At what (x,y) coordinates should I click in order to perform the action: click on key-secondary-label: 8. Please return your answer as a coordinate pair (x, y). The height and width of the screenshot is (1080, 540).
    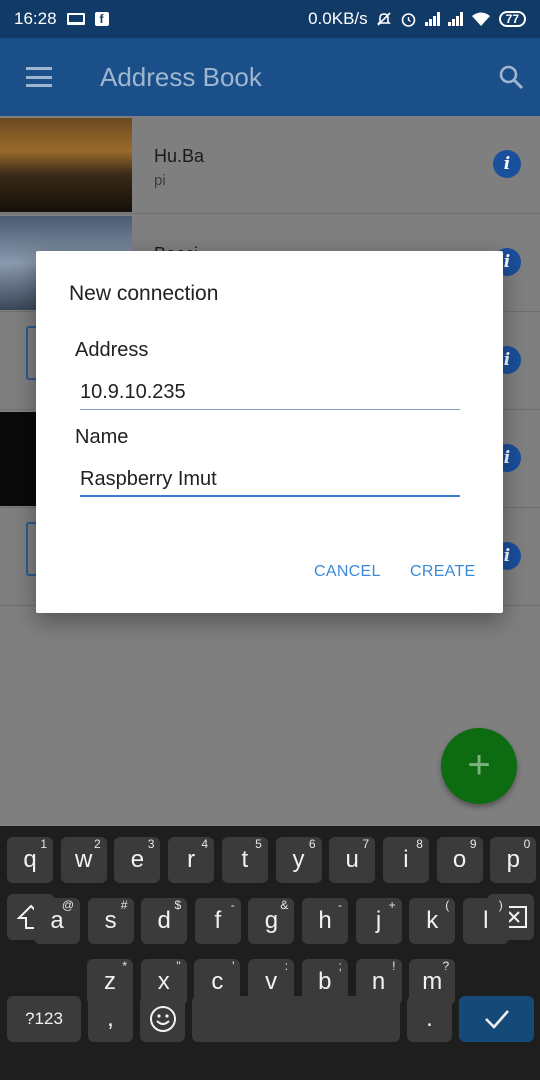
    Looking at the image, I should click on (419, 844).